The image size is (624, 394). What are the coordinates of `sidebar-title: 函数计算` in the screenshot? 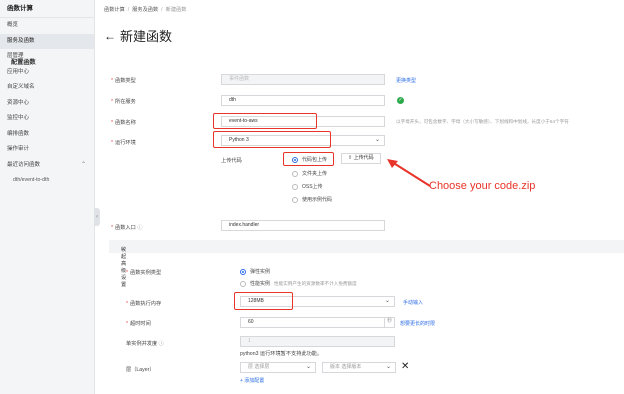 It's located at (47, 9).